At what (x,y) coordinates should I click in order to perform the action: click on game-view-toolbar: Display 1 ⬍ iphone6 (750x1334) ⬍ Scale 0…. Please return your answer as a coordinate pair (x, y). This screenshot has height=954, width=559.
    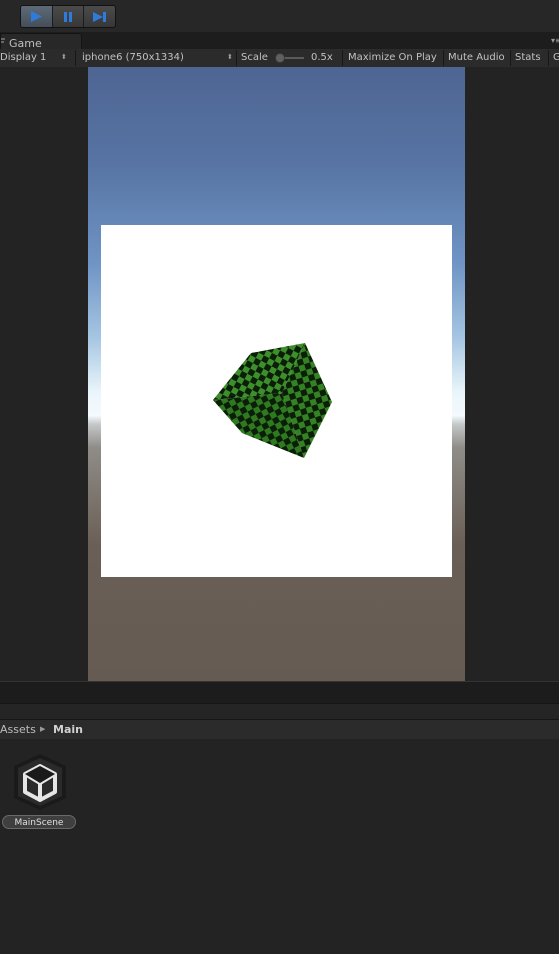
    Looking at the image, I should click on (279, 58).